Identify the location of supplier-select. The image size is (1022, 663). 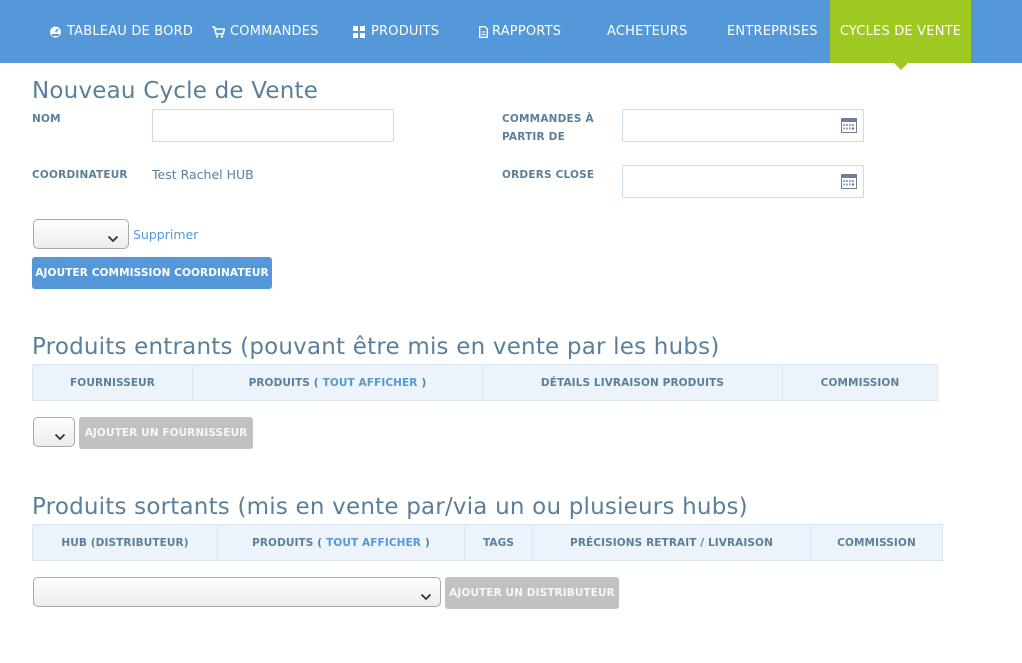
(54, 432).